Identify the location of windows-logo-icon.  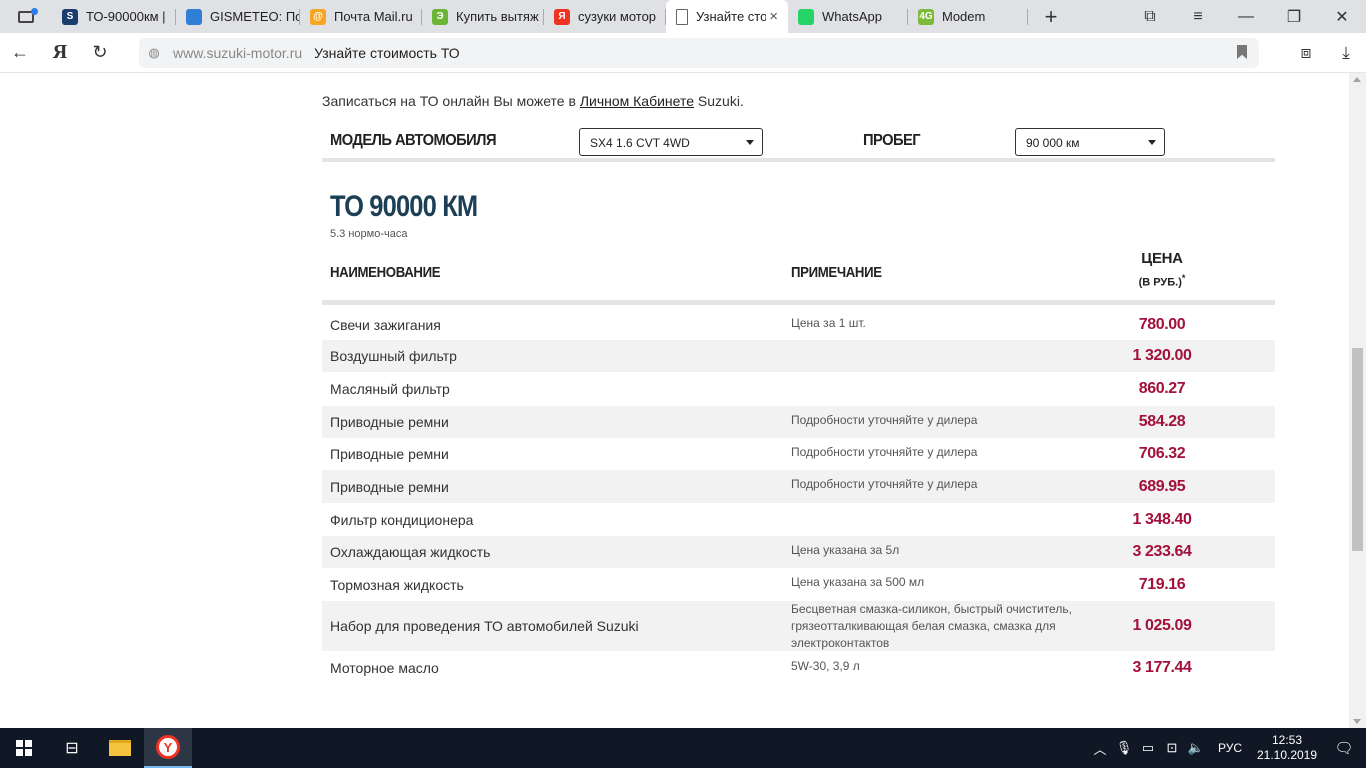
(24, 748).